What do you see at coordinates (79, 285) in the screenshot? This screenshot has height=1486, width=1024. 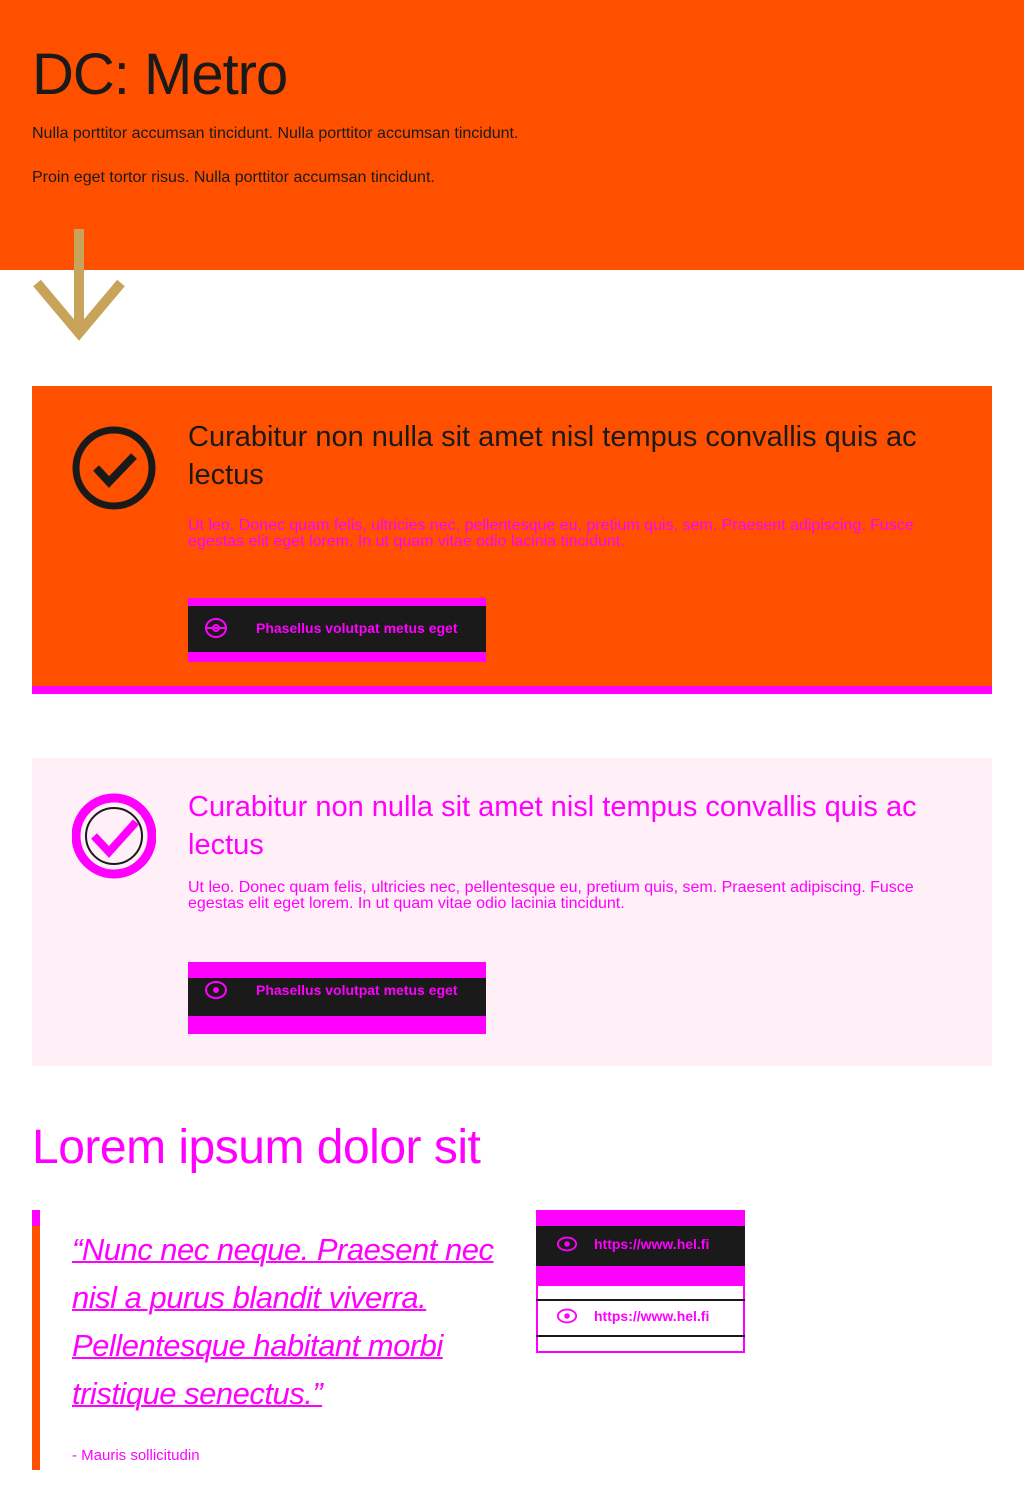 I see `arrow-down-icon` at bounding box center [79, 285].